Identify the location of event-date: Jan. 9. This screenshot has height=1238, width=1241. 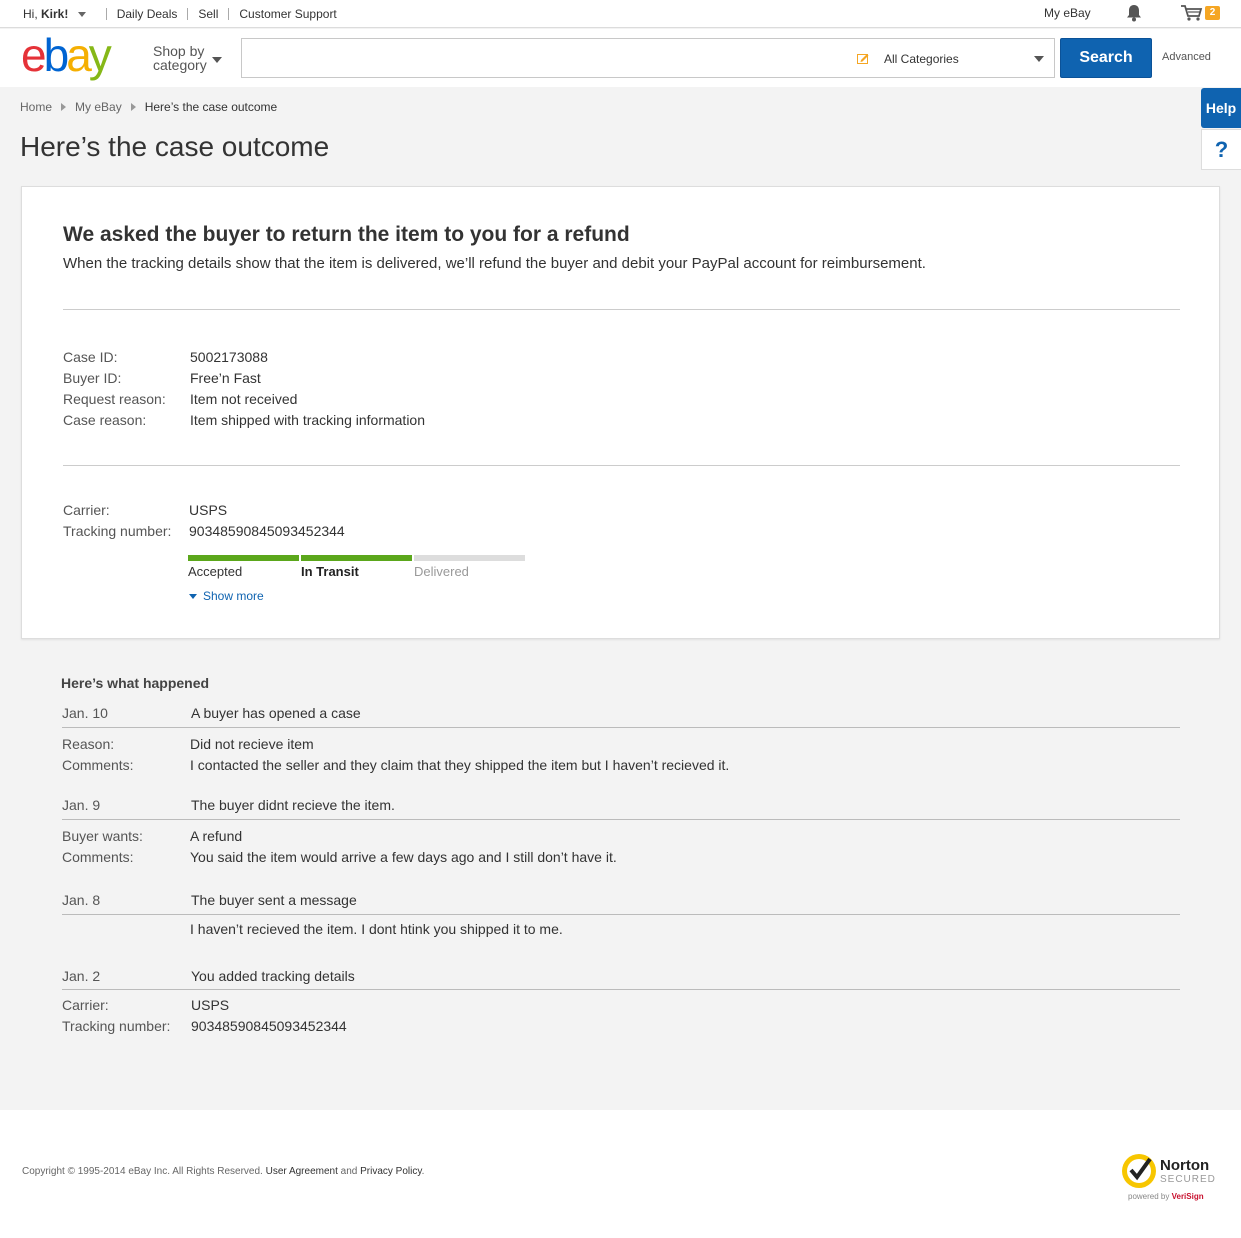
(81, 805).